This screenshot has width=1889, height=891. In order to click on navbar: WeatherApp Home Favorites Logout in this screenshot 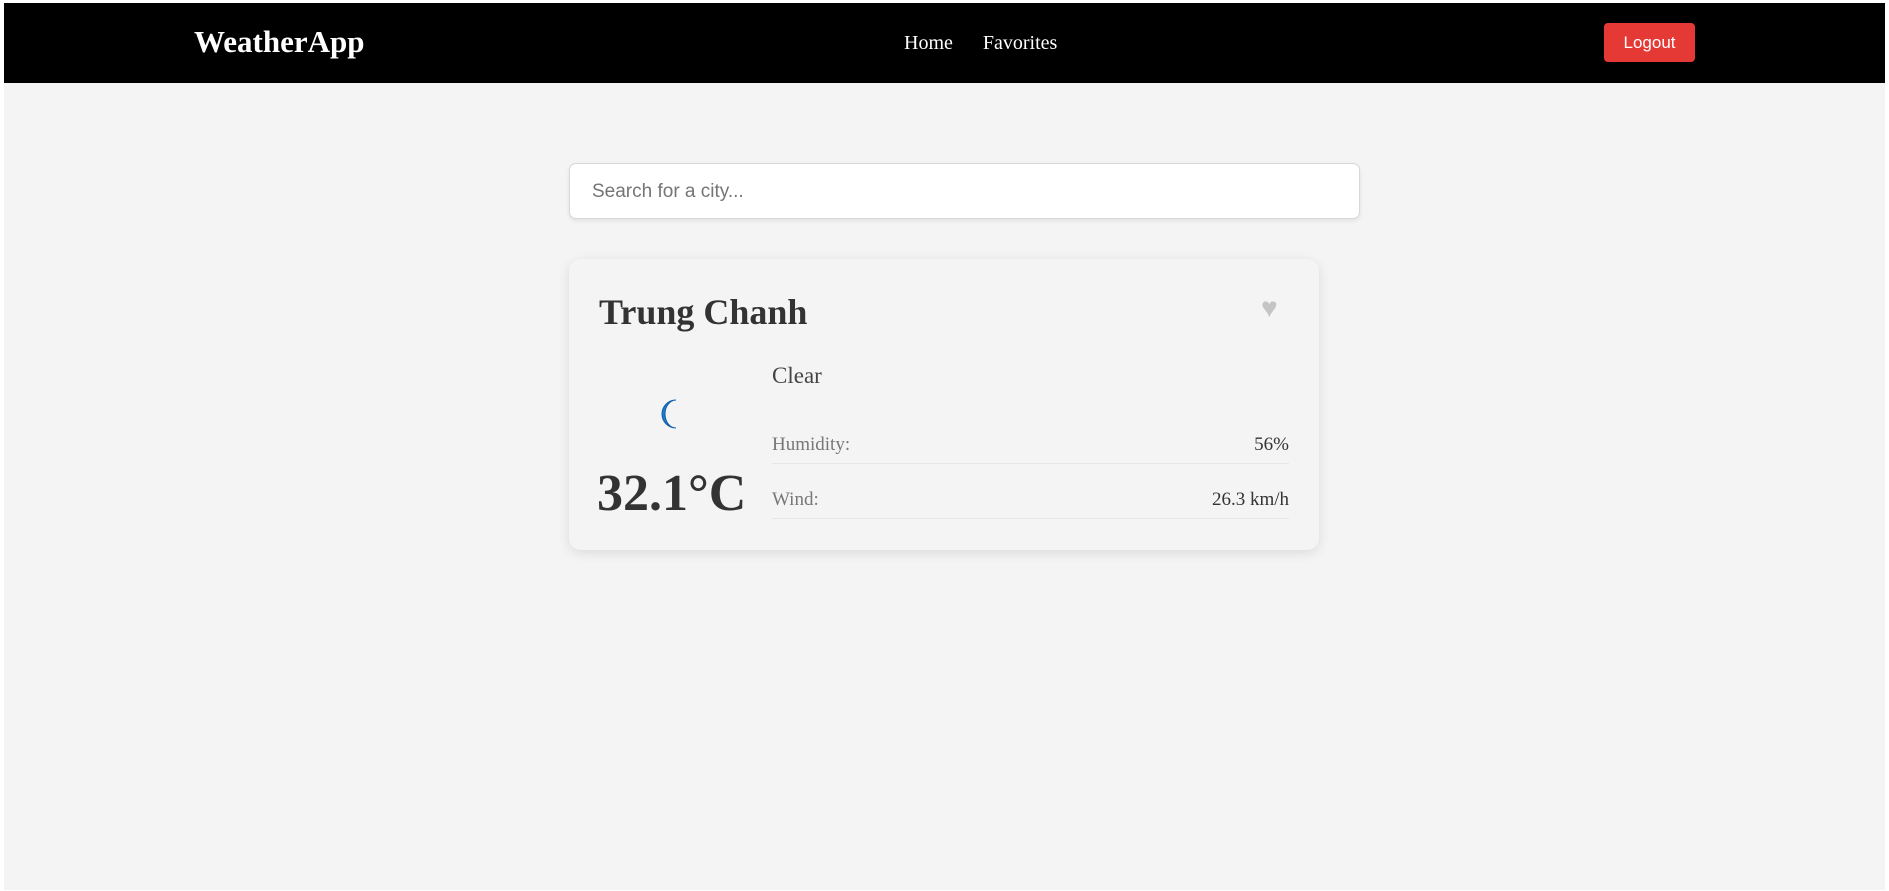, I will do `click(944, 43)`.